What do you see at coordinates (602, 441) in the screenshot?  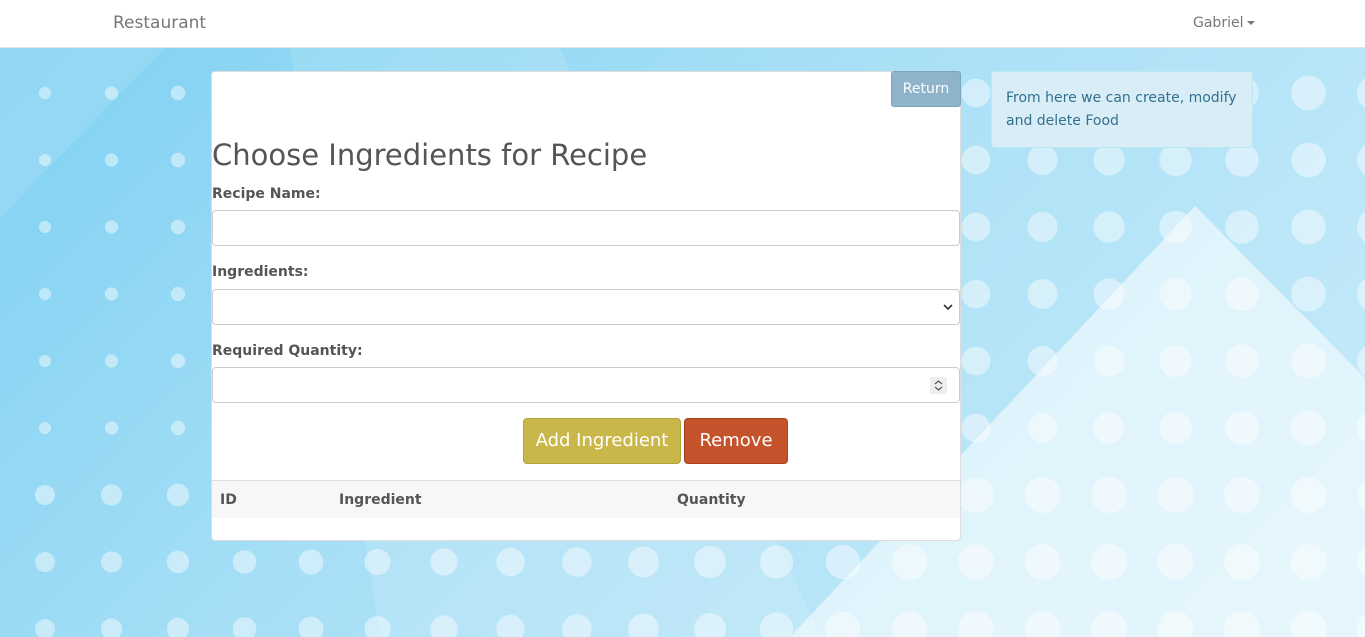 I see `add-ingredient-button: Add Ingredient` at bounding box center [602, 441].